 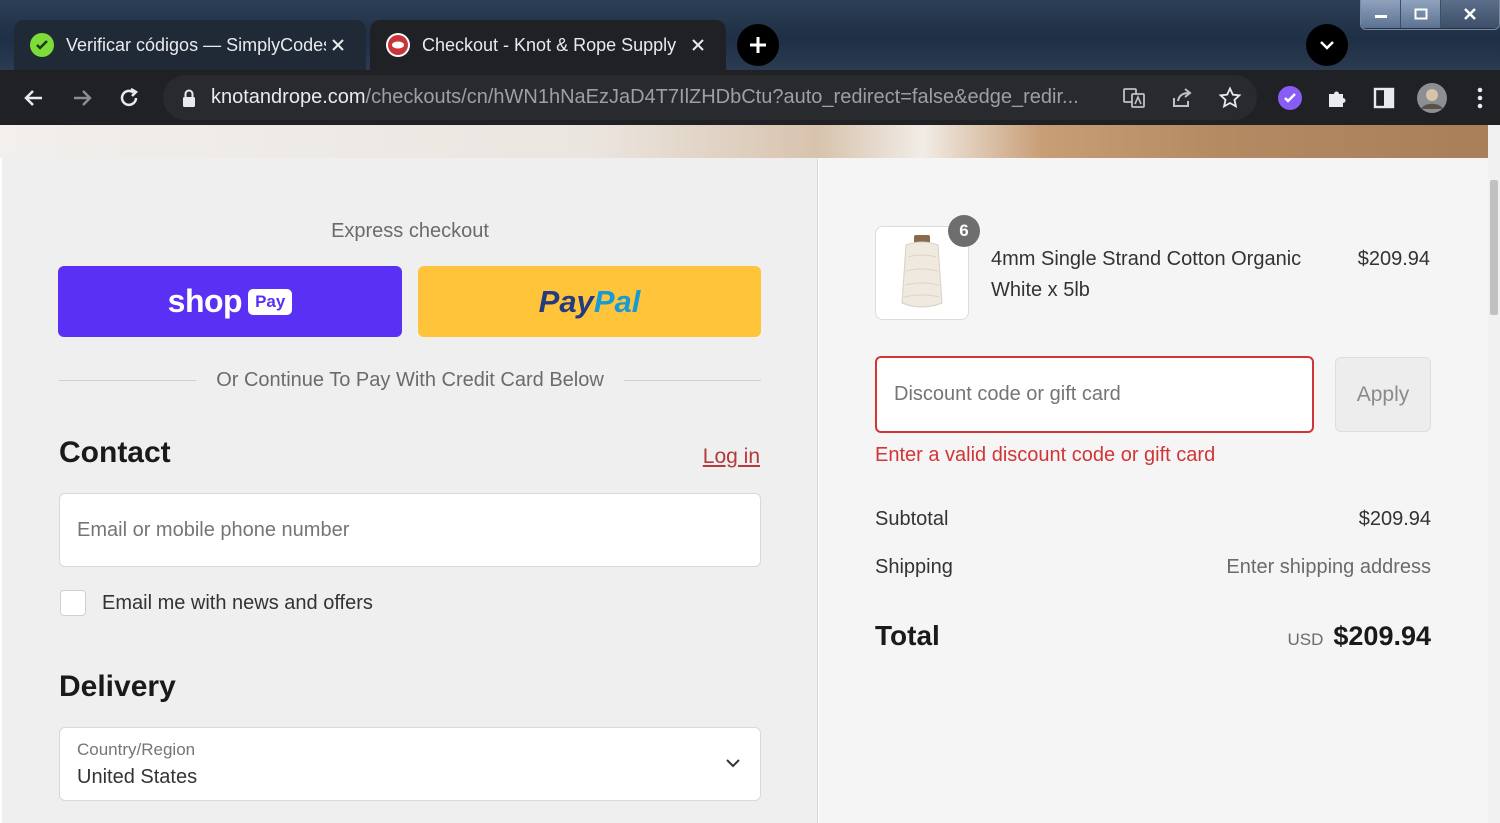 What do you see at coordinates (270, 301) in the screenshot?
I see `shop-pay-badge: Pay` at bounding box center [270, 301].